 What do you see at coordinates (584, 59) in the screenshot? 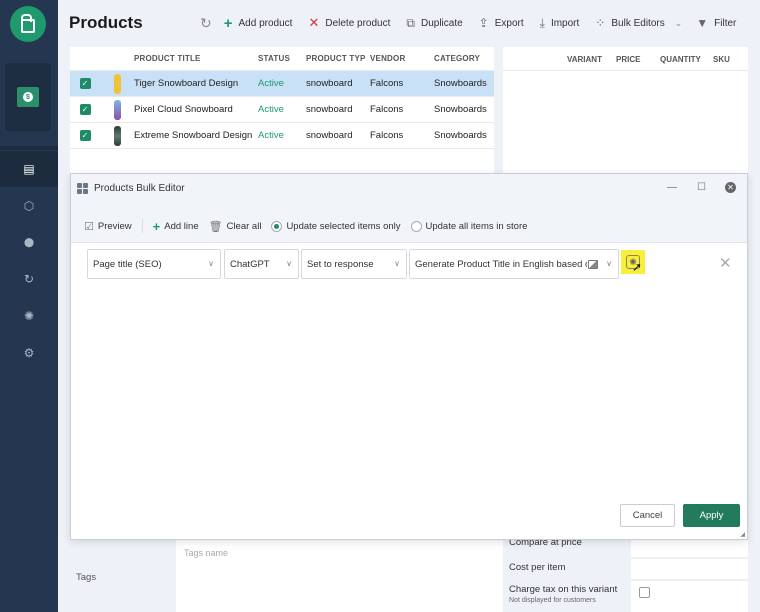
I see `column-header: VARIANT` at bounding box center [584, 59].